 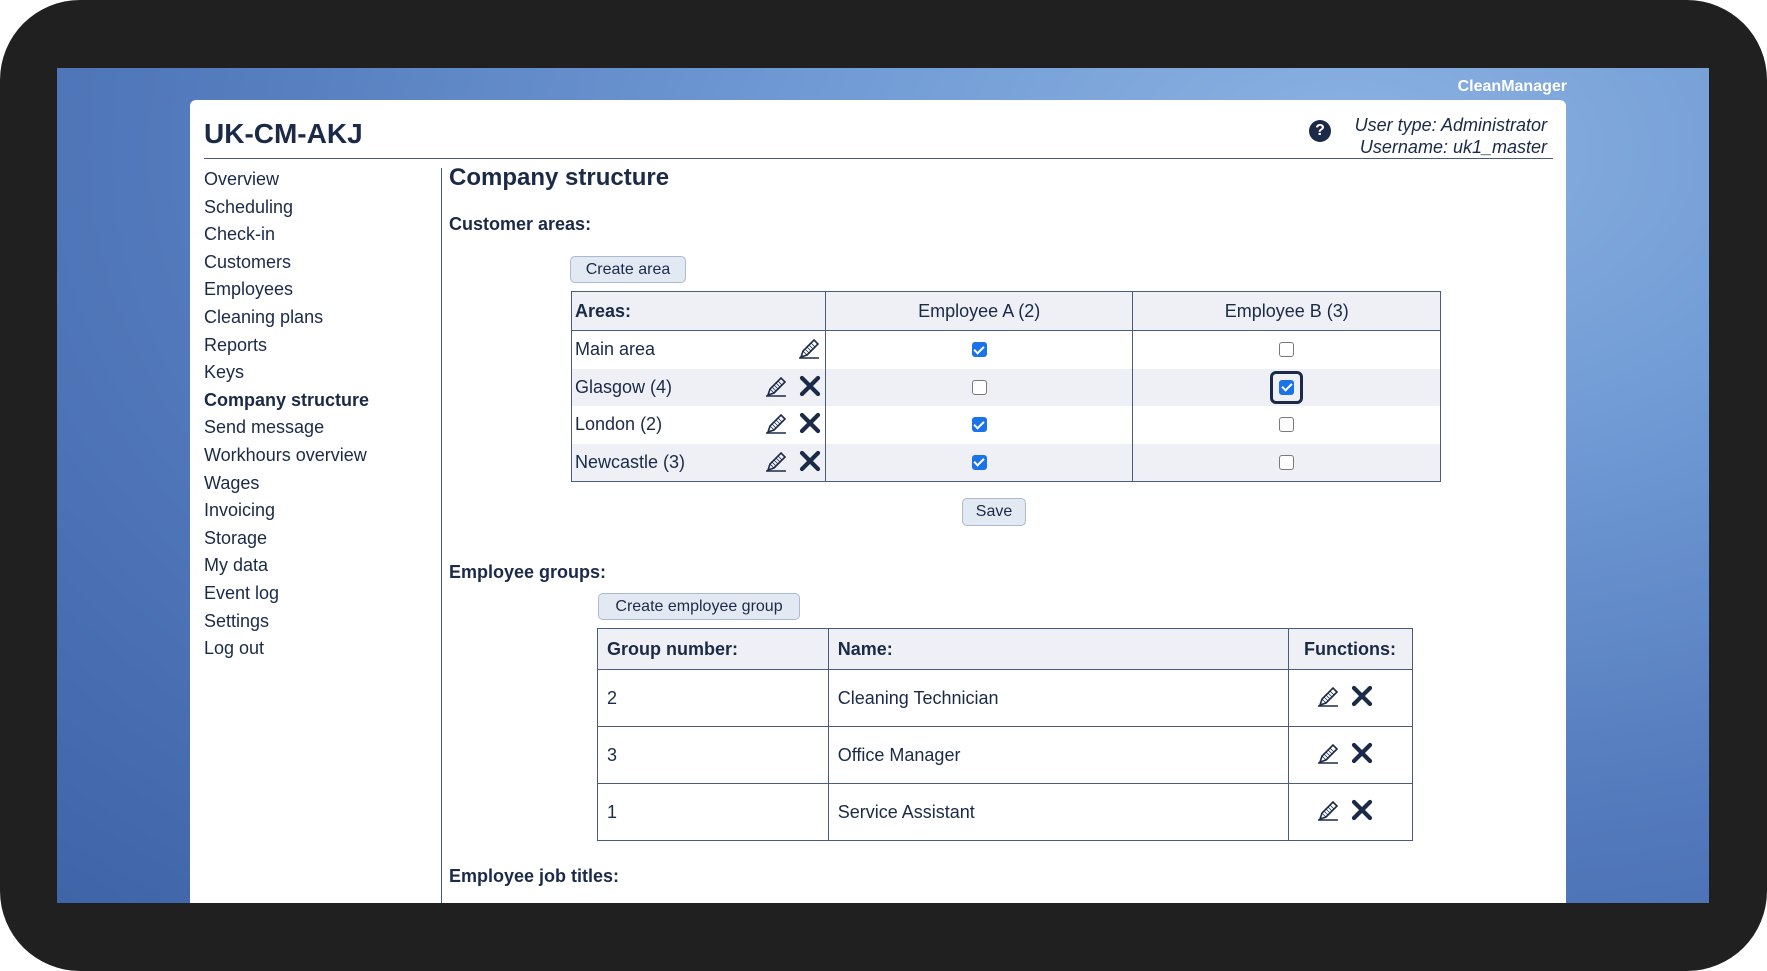 What do you see at coordinates (713, 755) in the screenshot?
I see `group-number-cell: 3` at bounding box center [713, 755].